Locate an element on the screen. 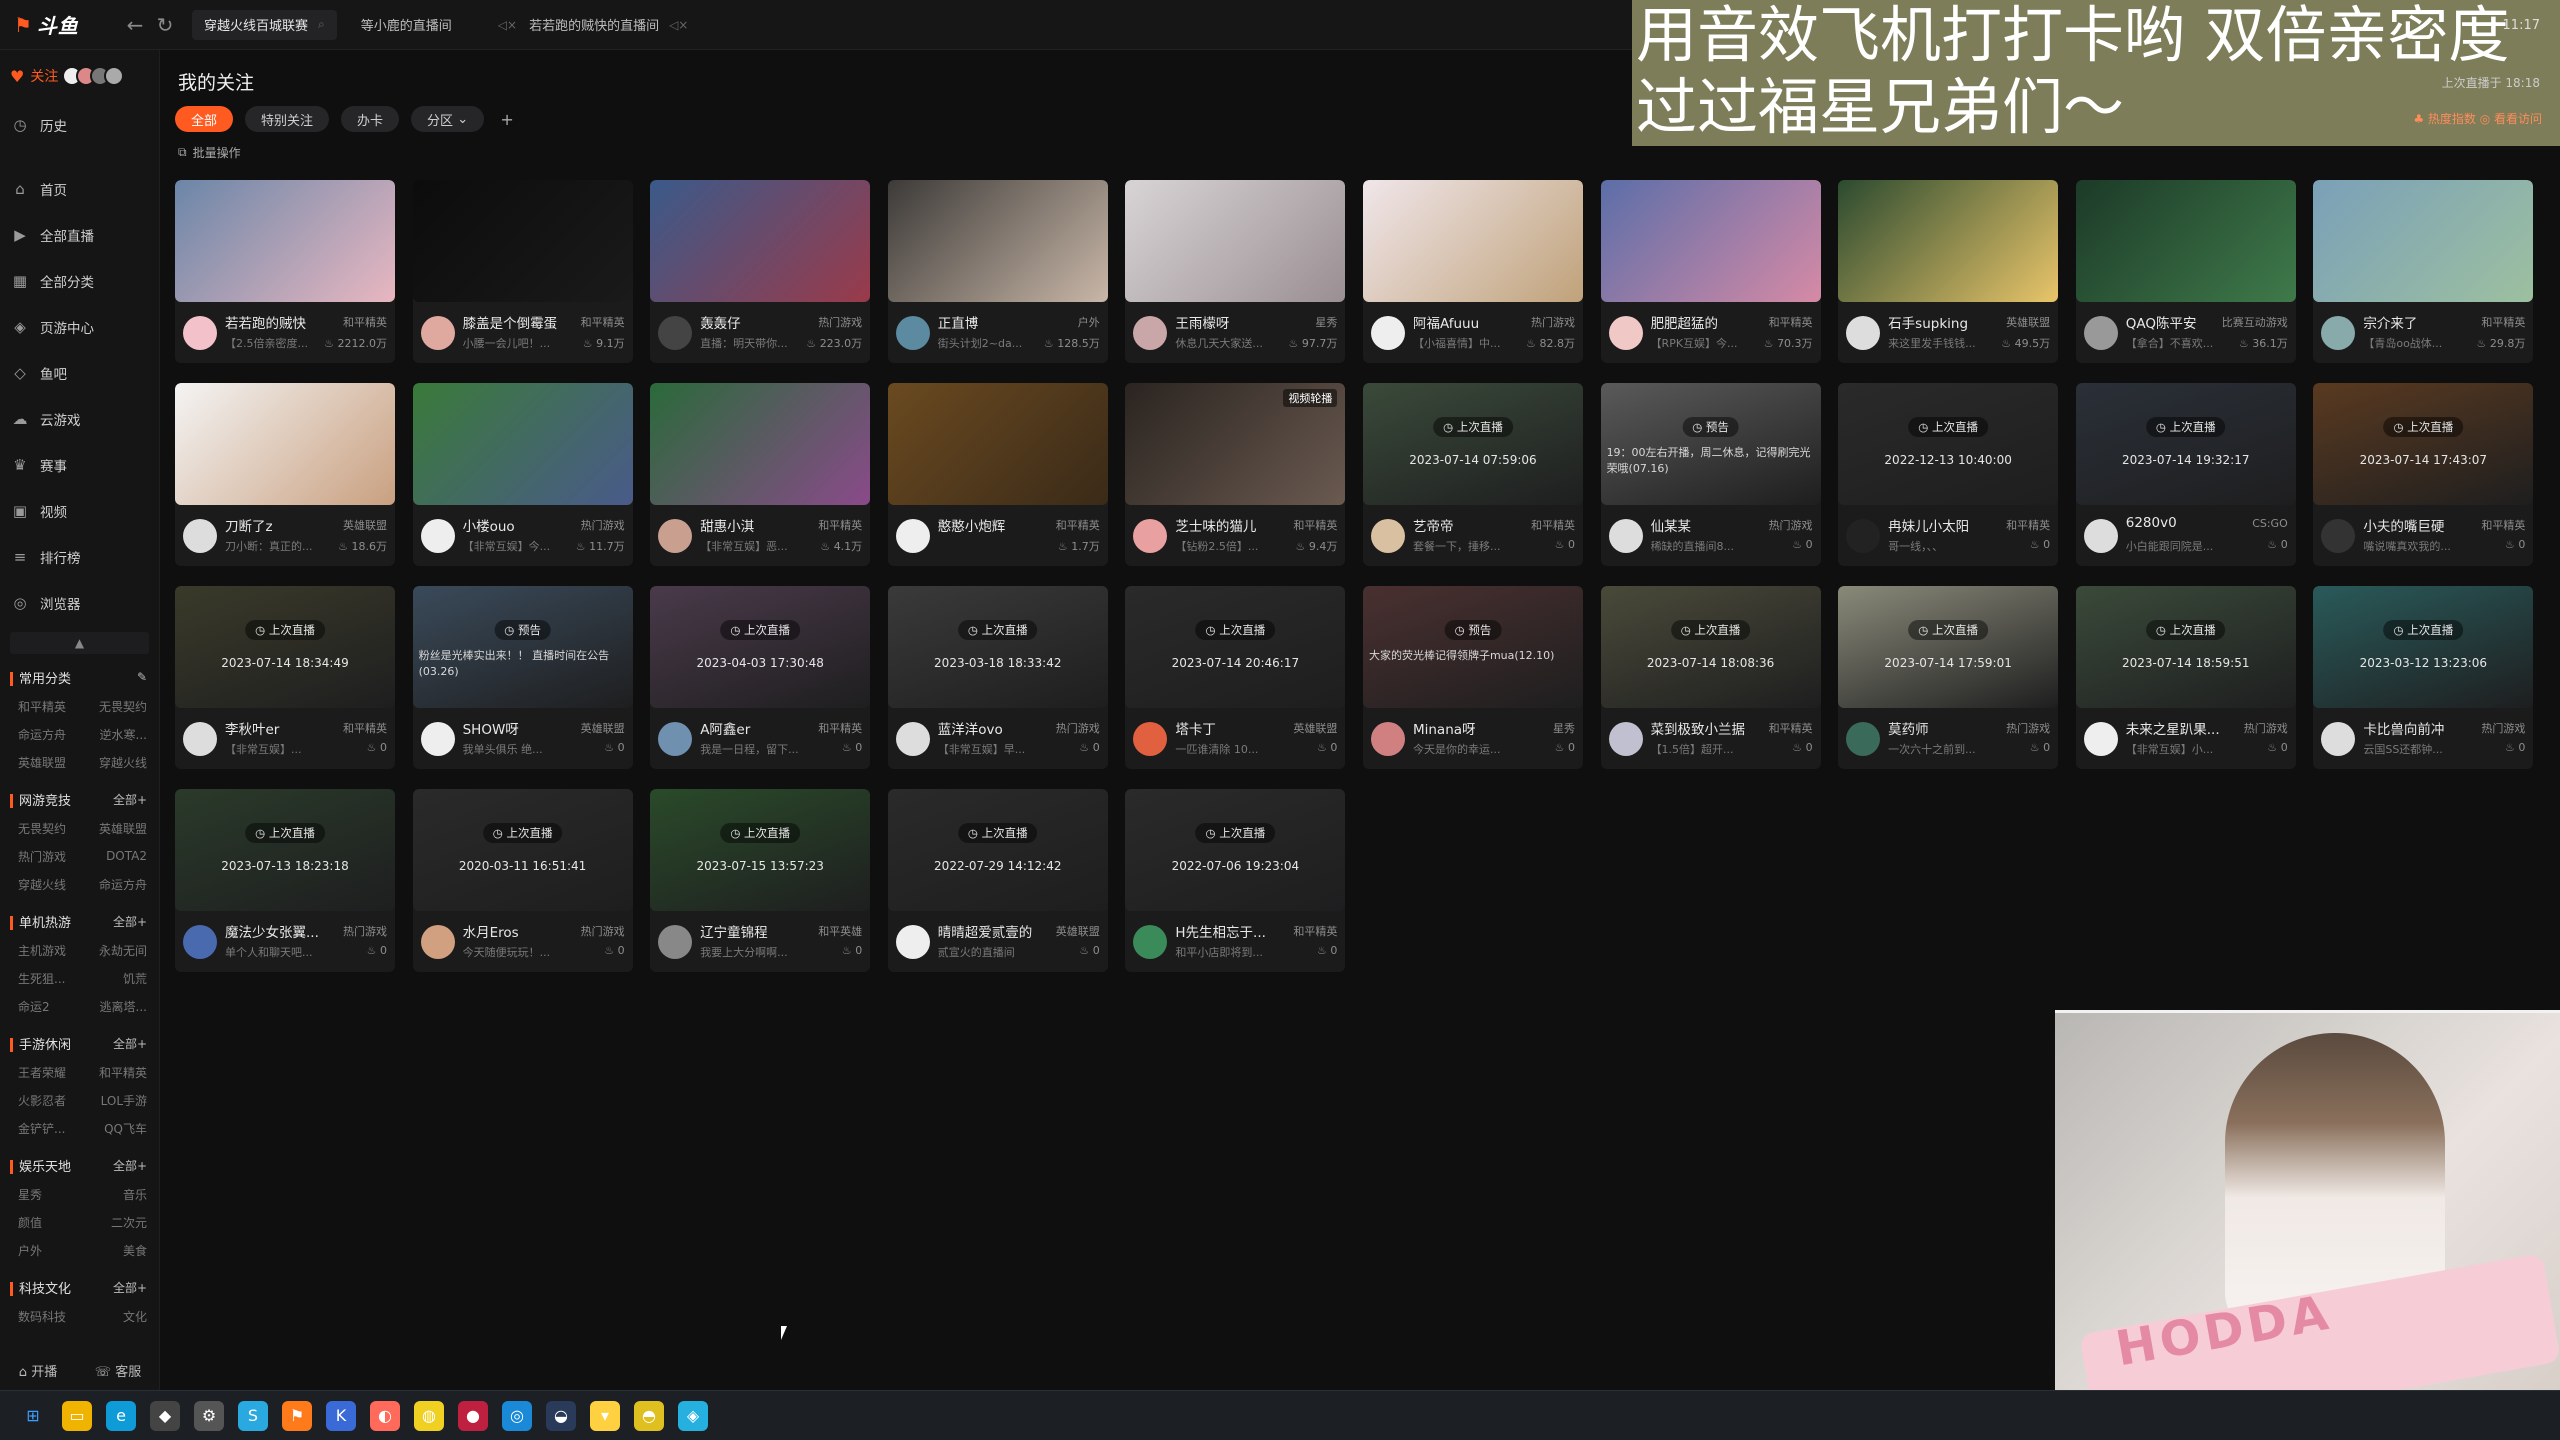 This screenshot has width=2560, height=1440. sidebar-sub-link: 数码科技 is located at coordinates (42, 1316).